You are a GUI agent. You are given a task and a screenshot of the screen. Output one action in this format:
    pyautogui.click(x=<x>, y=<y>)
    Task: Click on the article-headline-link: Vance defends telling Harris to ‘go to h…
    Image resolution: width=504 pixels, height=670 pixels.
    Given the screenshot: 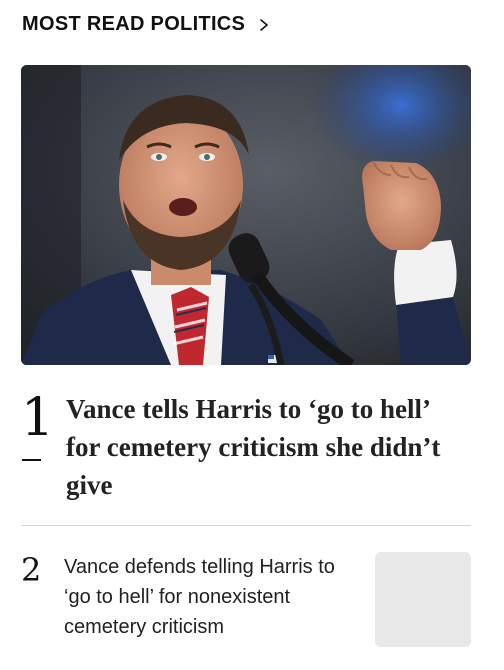 What is the action you would take?
    pyautogui.click(x=214, y=597)
    